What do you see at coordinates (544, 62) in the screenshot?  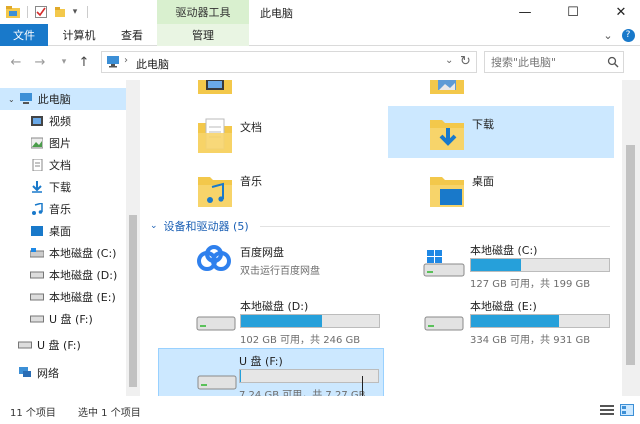 I see `search-input` at bounding box center [544, 62].